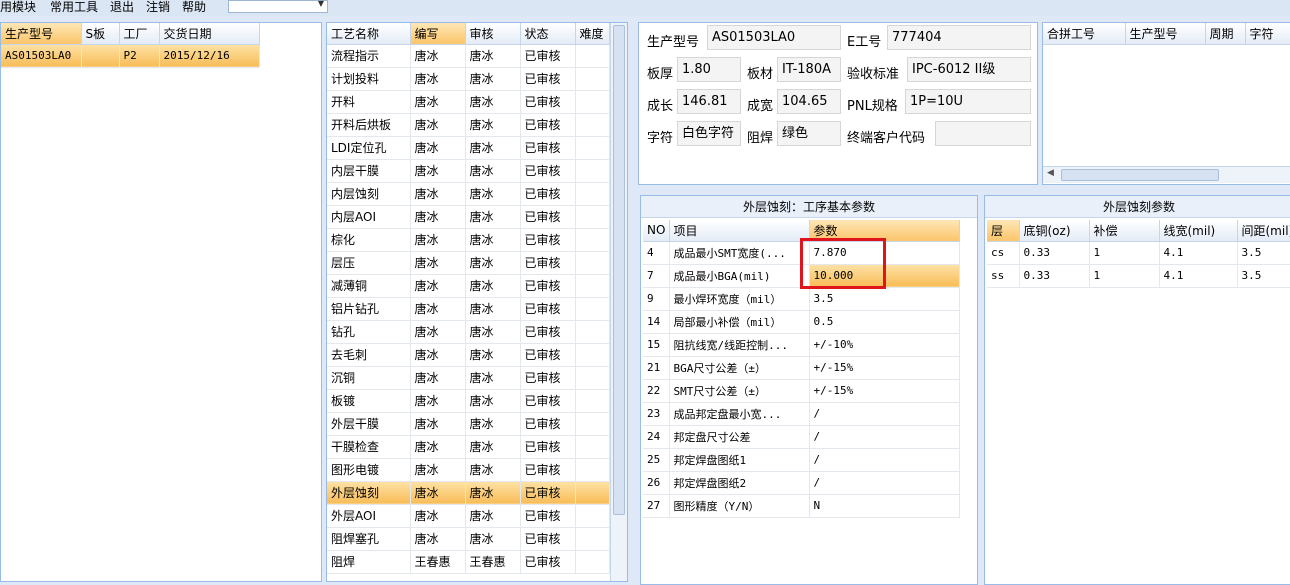  What do you see at coordinates (369, 56) in the screenshot?
I see `table-cell: 流程指示` at bounding box center [369, 56].